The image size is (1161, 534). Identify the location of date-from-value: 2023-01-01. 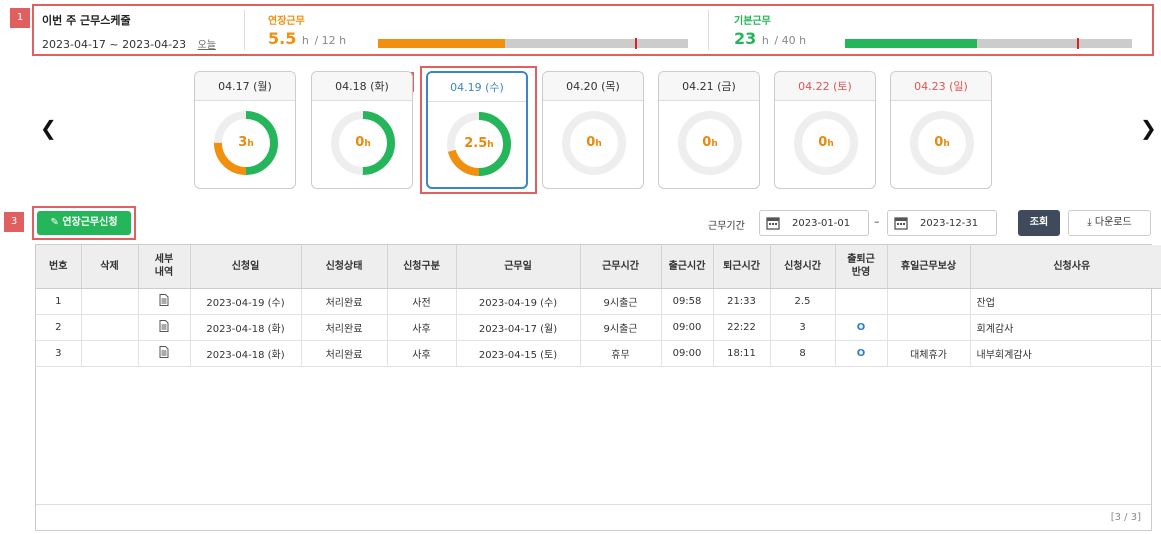
(821, 223).